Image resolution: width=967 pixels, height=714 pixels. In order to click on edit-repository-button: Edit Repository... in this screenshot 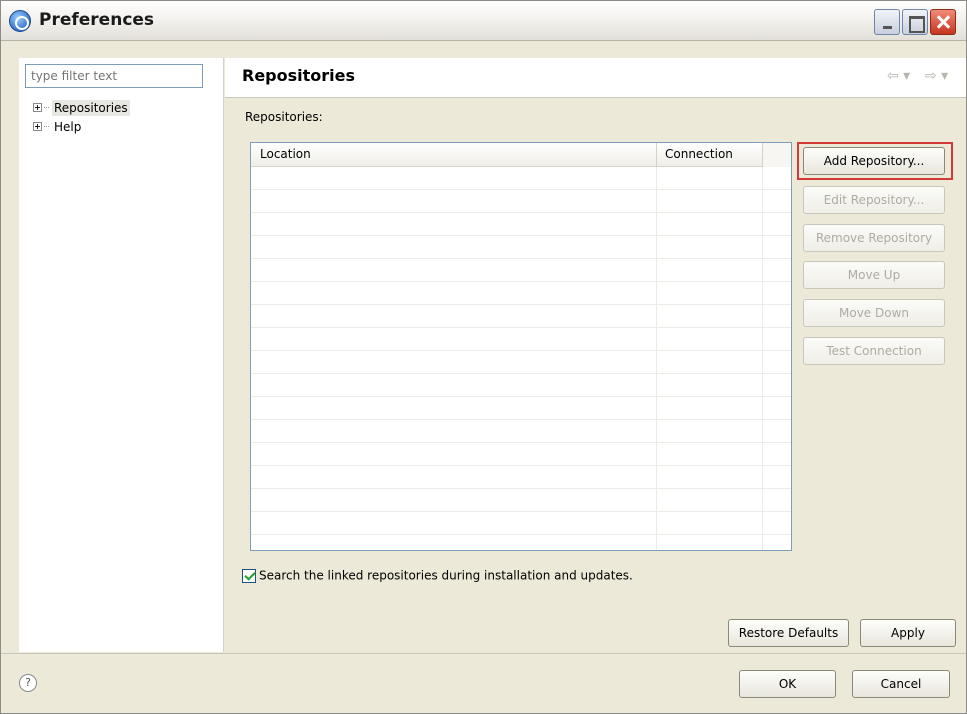, I will do `click(874, 200)`.